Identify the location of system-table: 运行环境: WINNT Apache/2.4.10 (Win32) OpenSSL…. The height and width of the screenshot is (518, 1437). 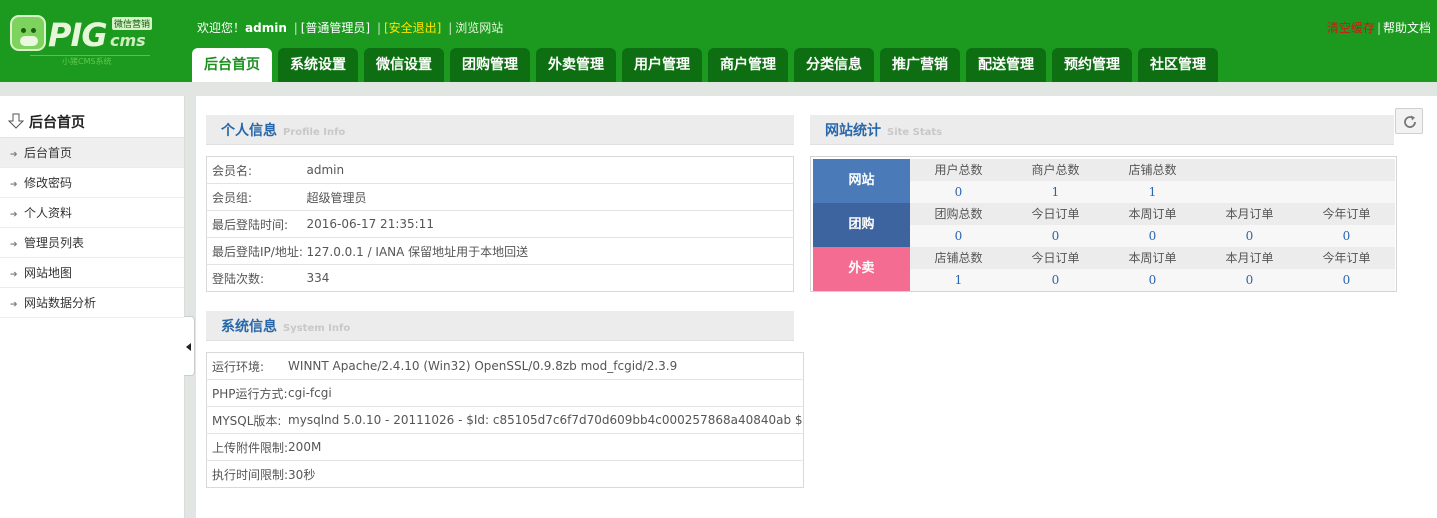
(505, 420).